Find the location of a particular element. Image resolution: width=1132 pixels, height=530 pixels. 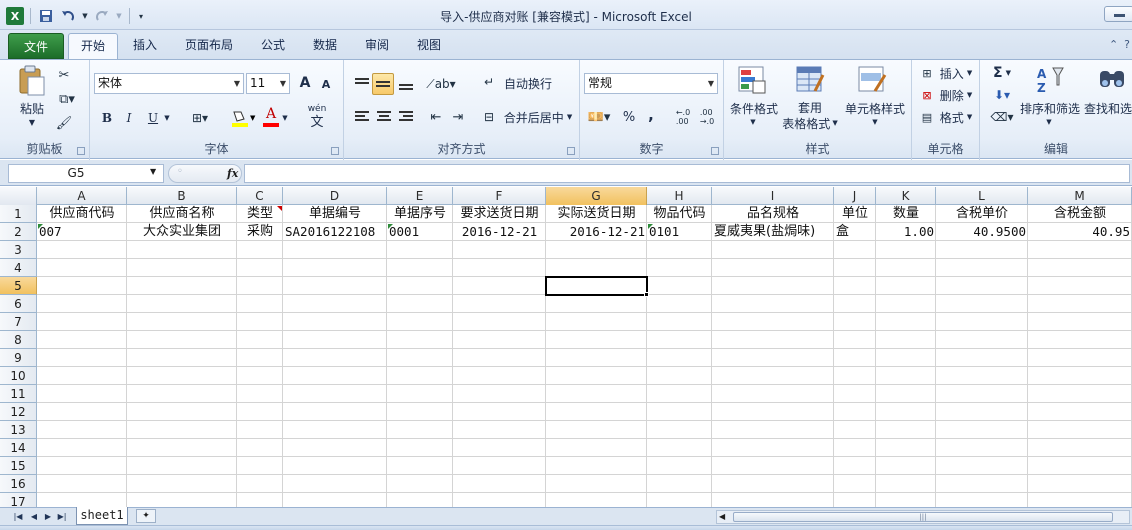

horizontal-scroll-thumb: ||| is located at coordinates (923, 517).